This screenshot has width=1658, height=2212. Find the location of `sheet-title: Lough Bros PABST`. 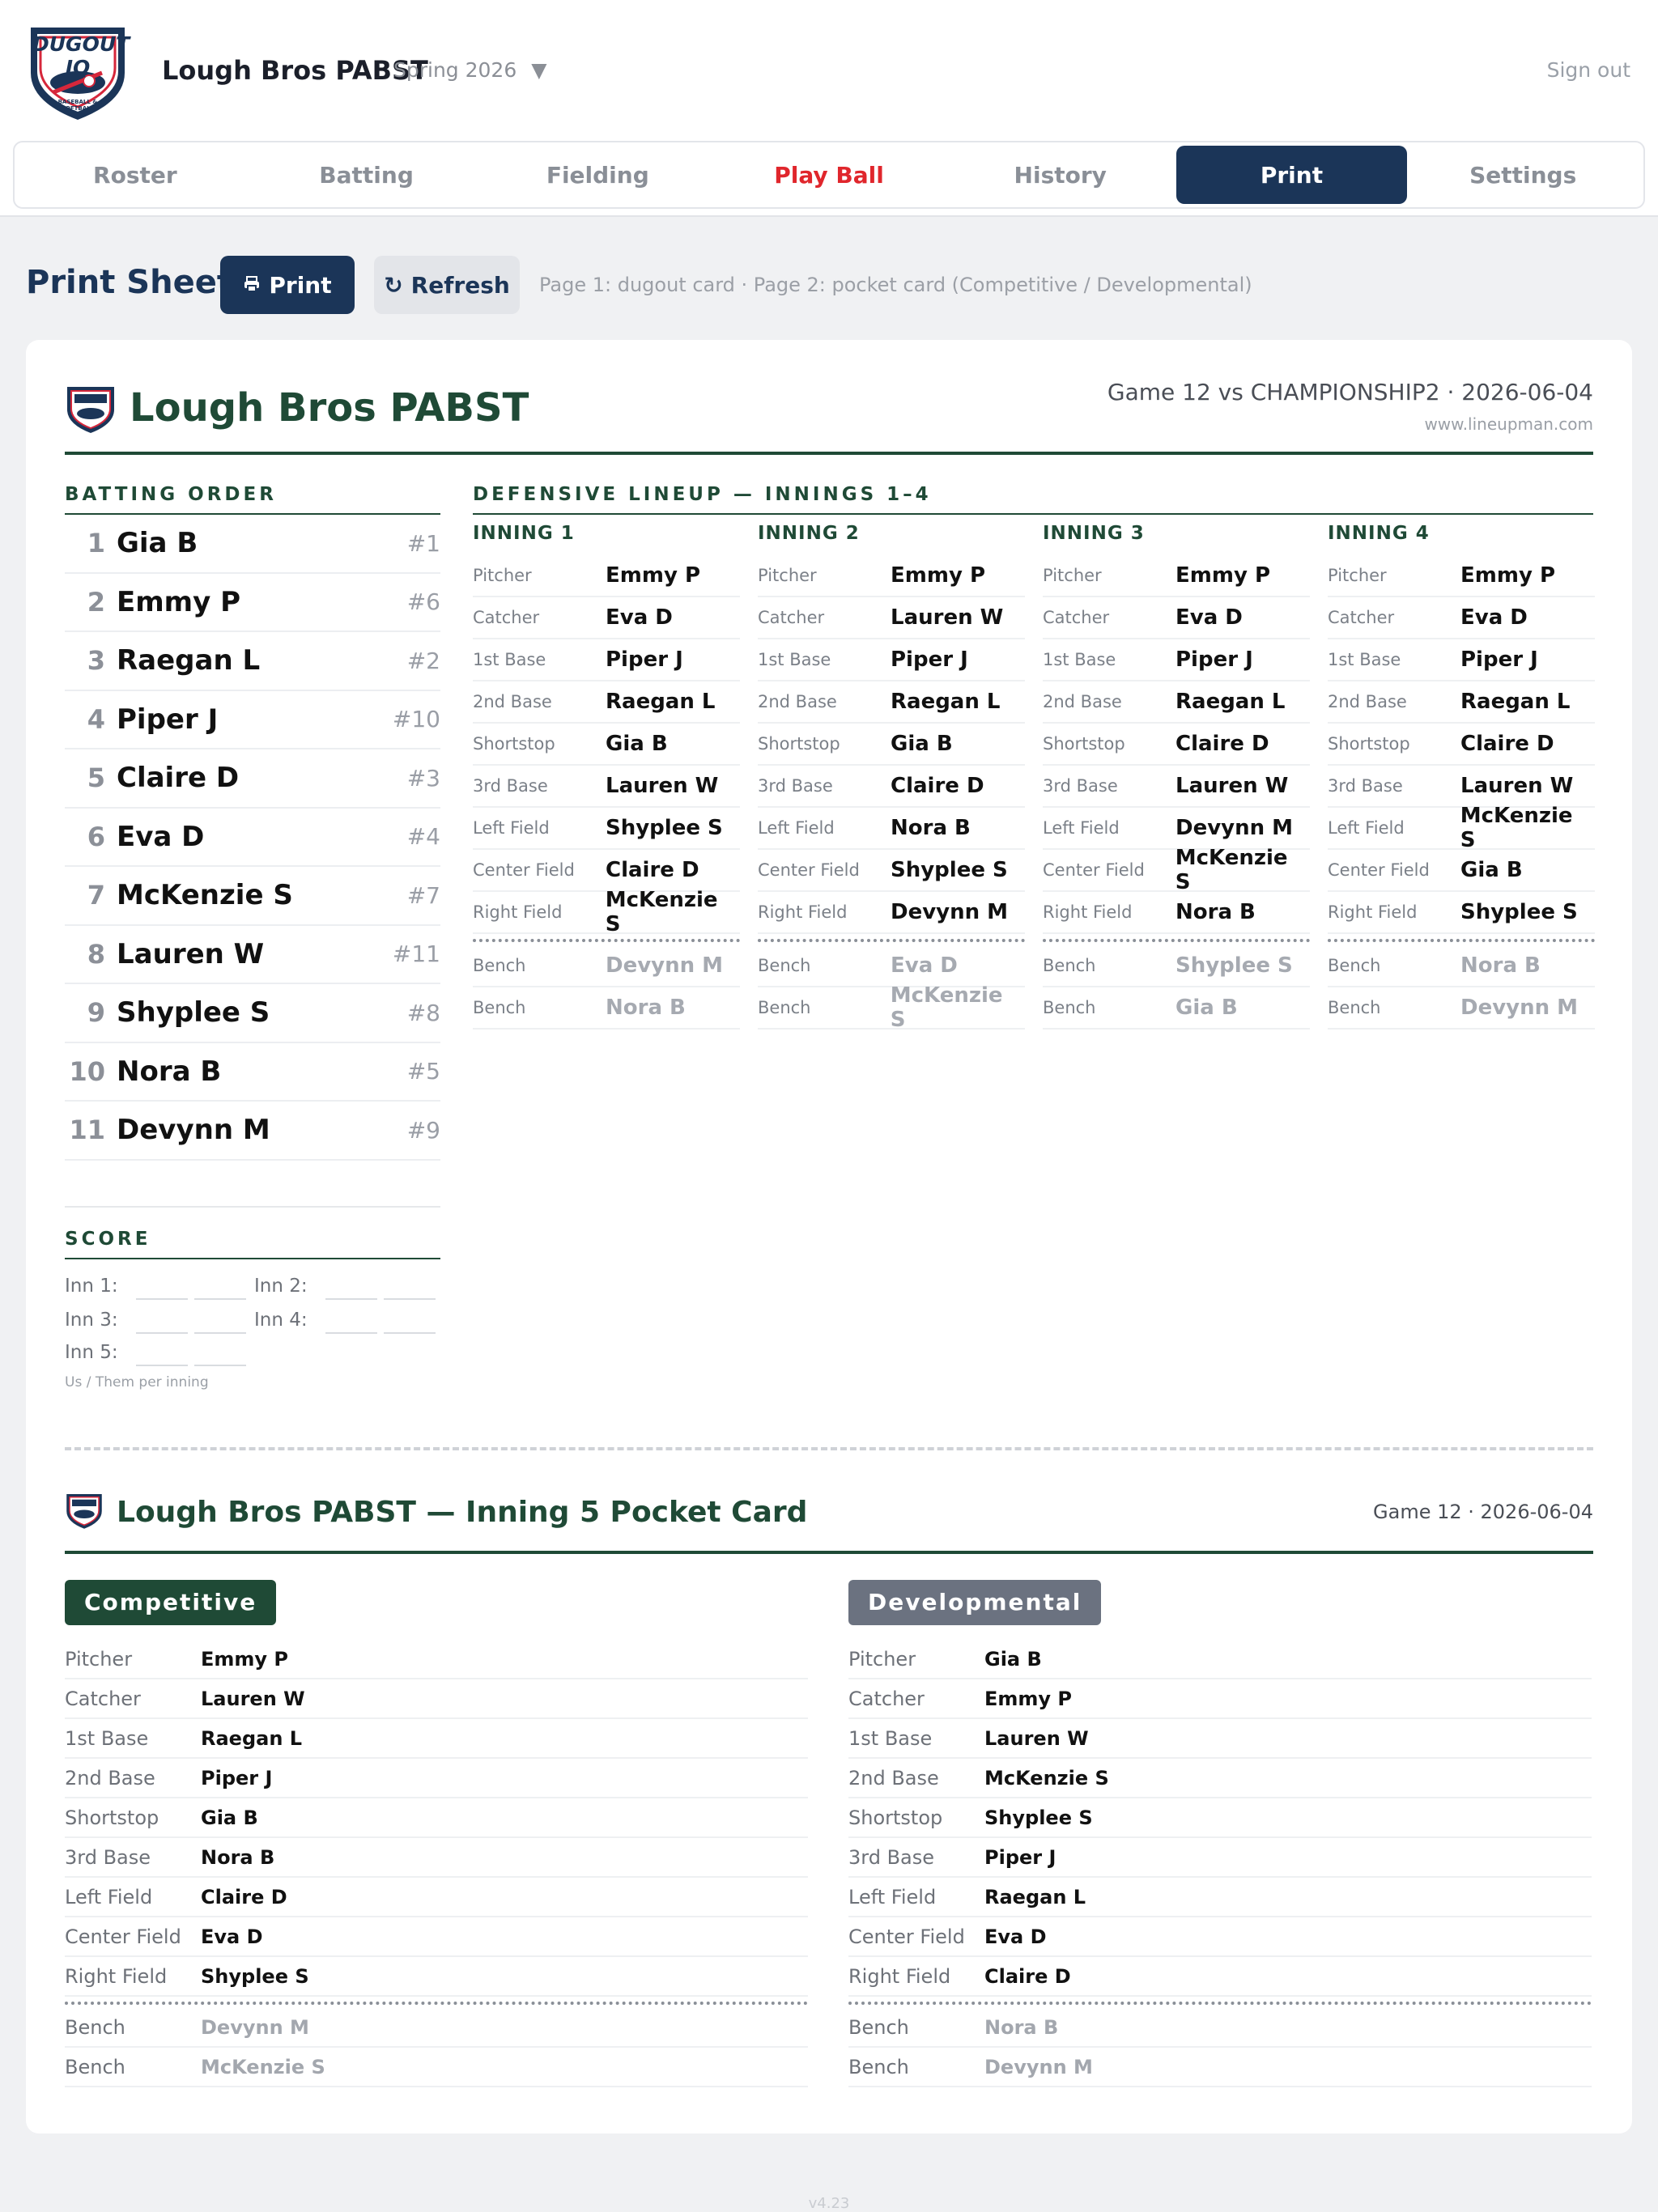

sheet-title: Lough Bros PABST is located at coordinates (329, 408).